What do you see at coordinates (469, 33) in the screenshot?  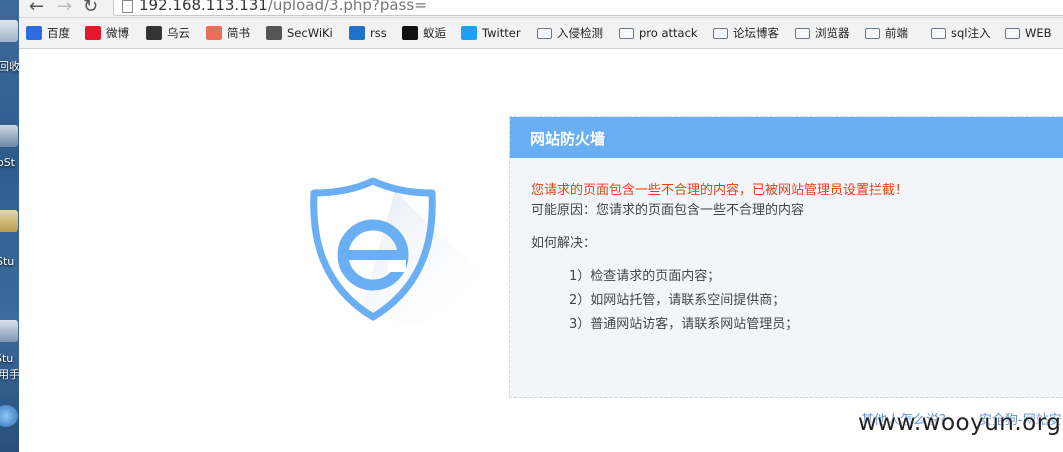 I see `twitter-icon` at bounding box center [469, 33].